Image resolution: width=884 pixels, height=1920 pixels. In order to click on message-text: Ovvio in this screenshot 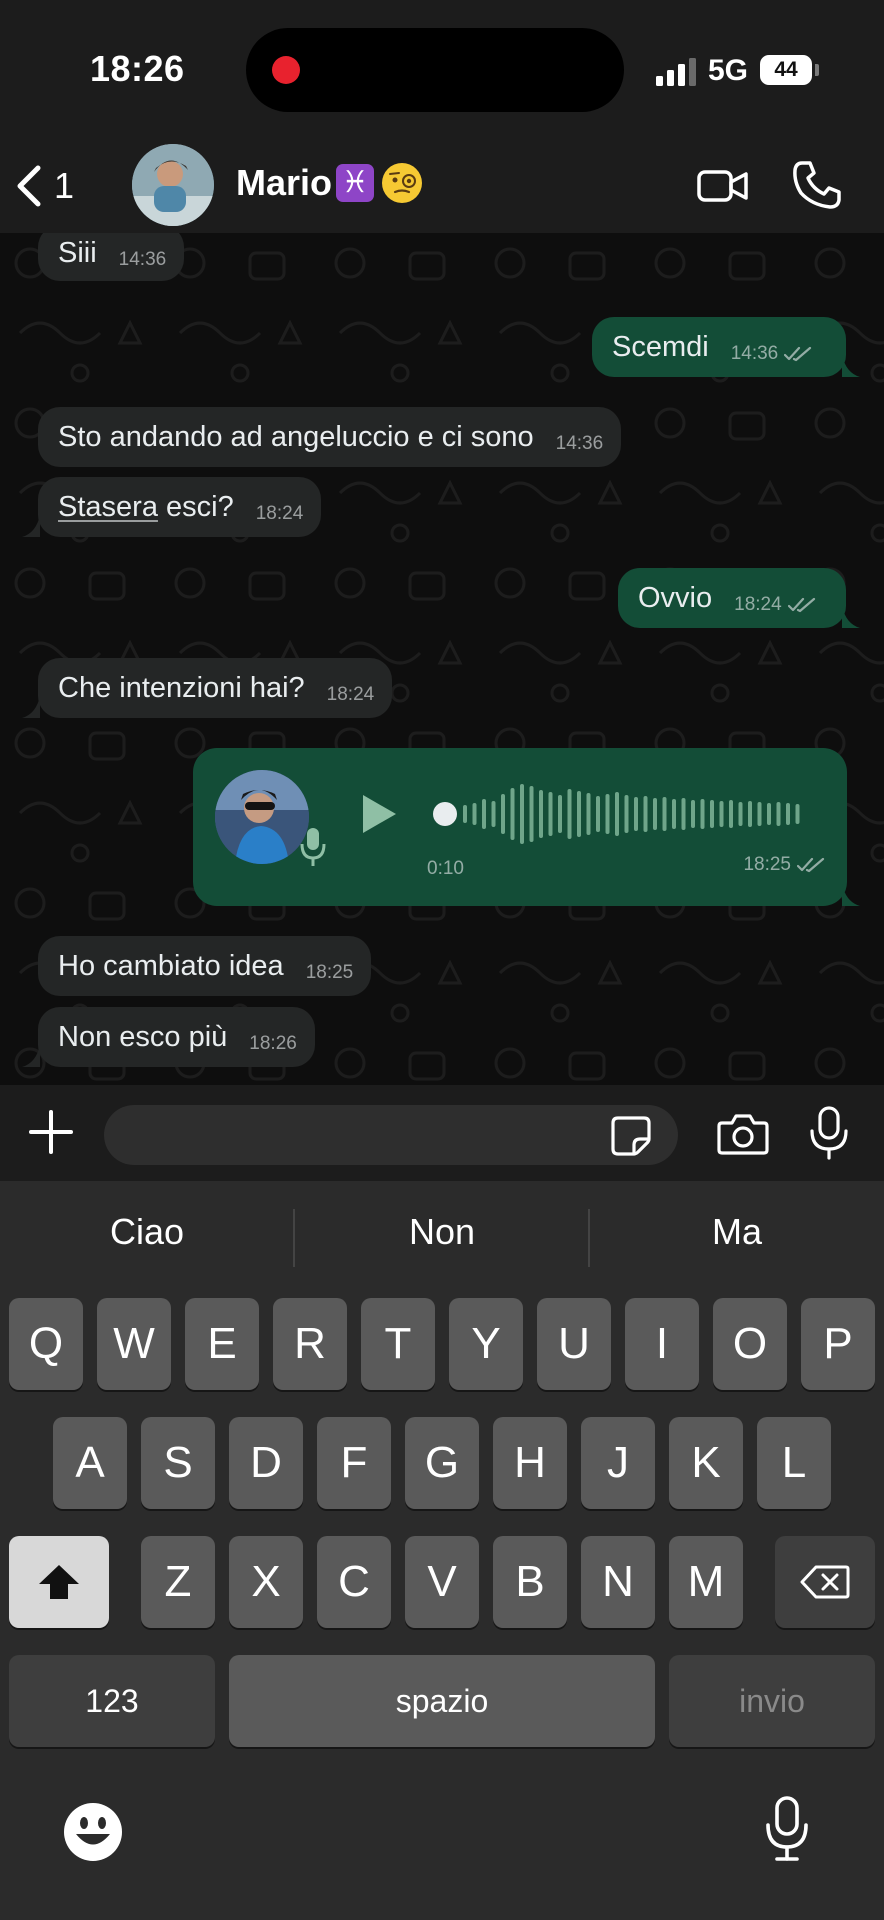, I will do `click(675, 597)`.